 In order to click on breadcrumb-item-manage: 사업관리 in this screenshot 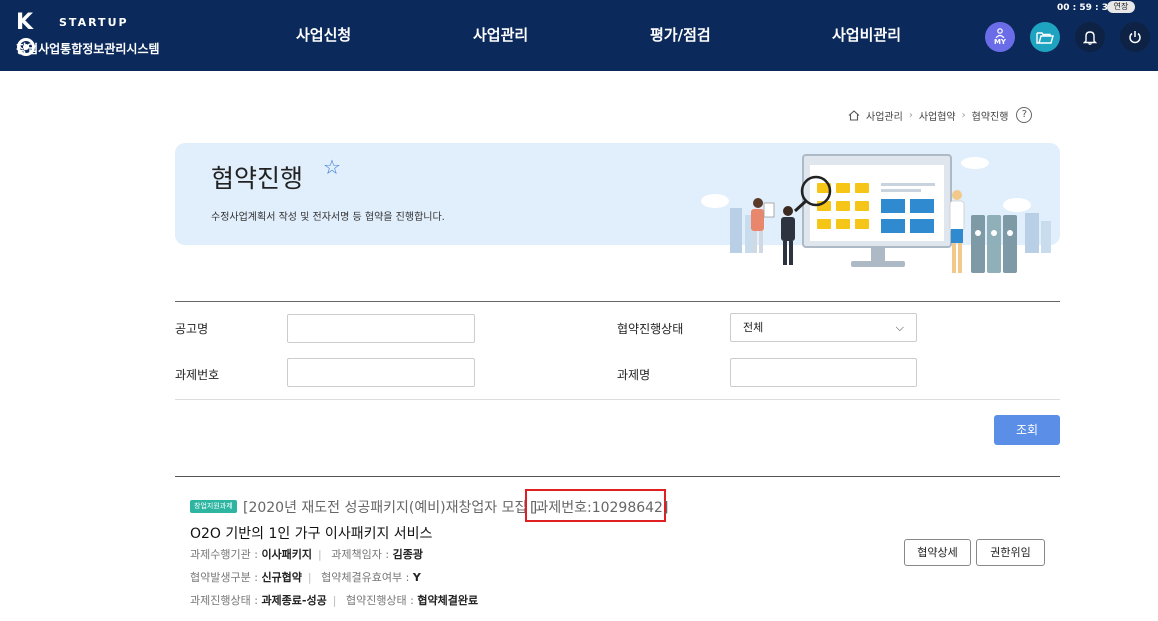, I will do `click(884, 115)`.